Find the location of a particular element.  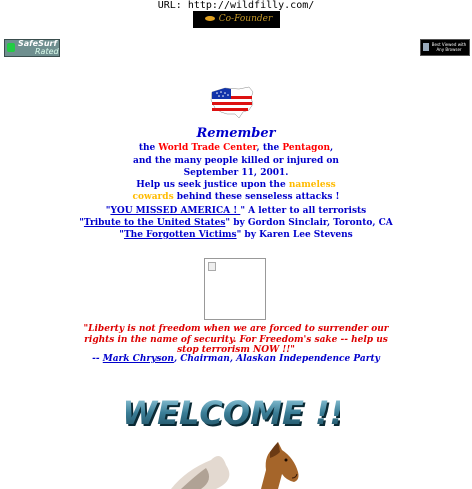

memorial-line-1: the World Trade Center, the Pentagon, is located at coordinates (236, 148).